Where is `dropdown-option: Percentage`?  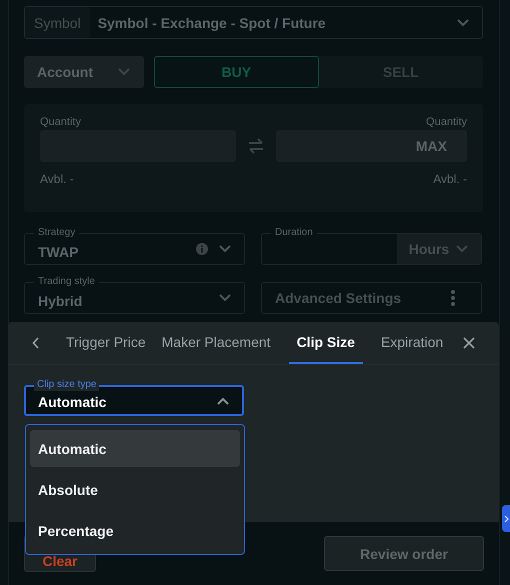 dropdown-option: Percentage is located at coordinates (135, 530).